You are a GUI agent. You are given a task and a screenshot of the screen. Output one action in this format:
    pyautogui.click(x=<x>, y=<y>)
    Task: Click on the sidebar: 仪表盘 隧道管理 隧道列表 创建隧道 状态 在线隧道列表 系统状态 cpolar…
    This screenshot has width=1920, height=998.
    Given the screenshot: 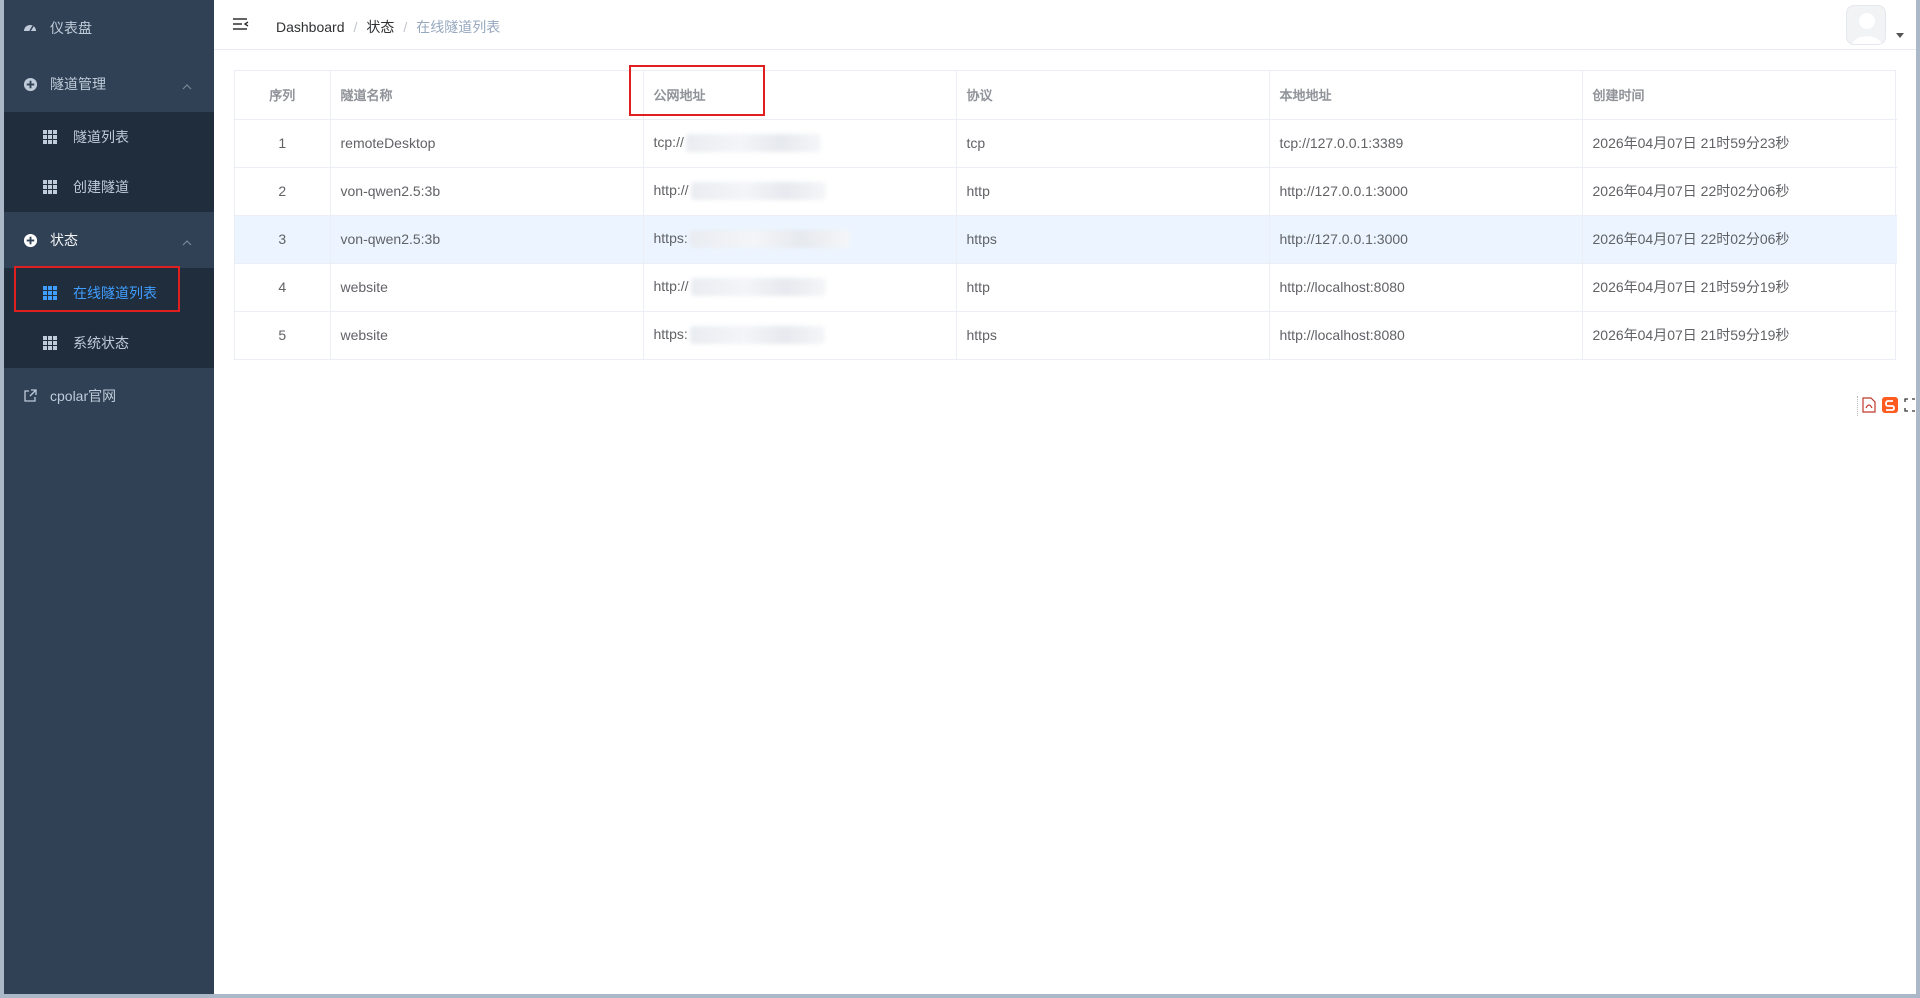 What is the action you would take?
    pyautogui.click(x=109, y=497)
    